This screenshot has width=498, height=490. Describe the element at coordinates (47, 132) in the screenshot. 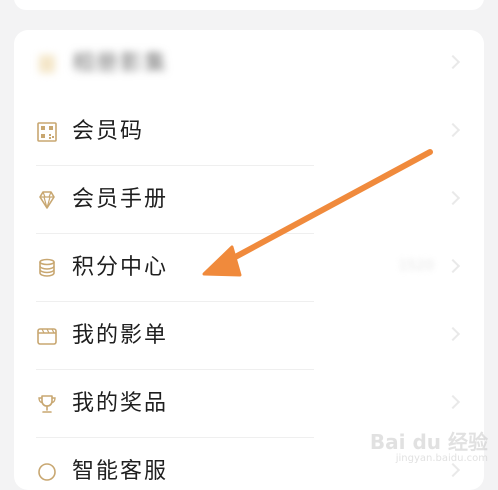

I see `qr-code-icon` at that location.